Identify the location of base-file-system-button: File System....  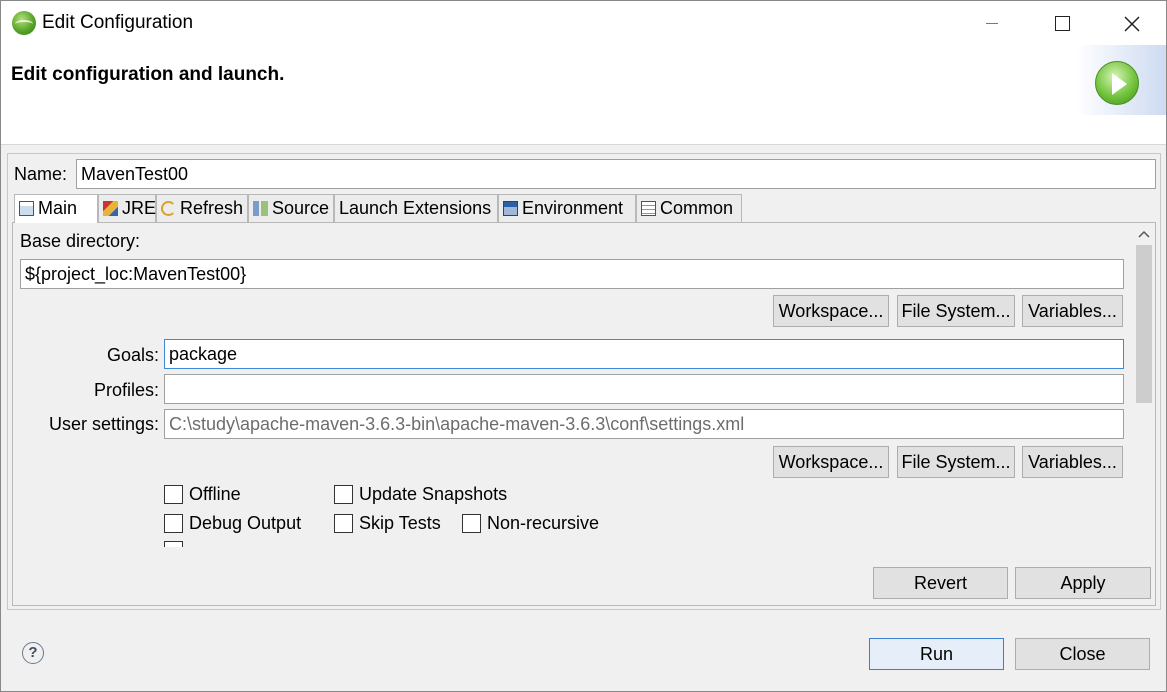
(956, 311).